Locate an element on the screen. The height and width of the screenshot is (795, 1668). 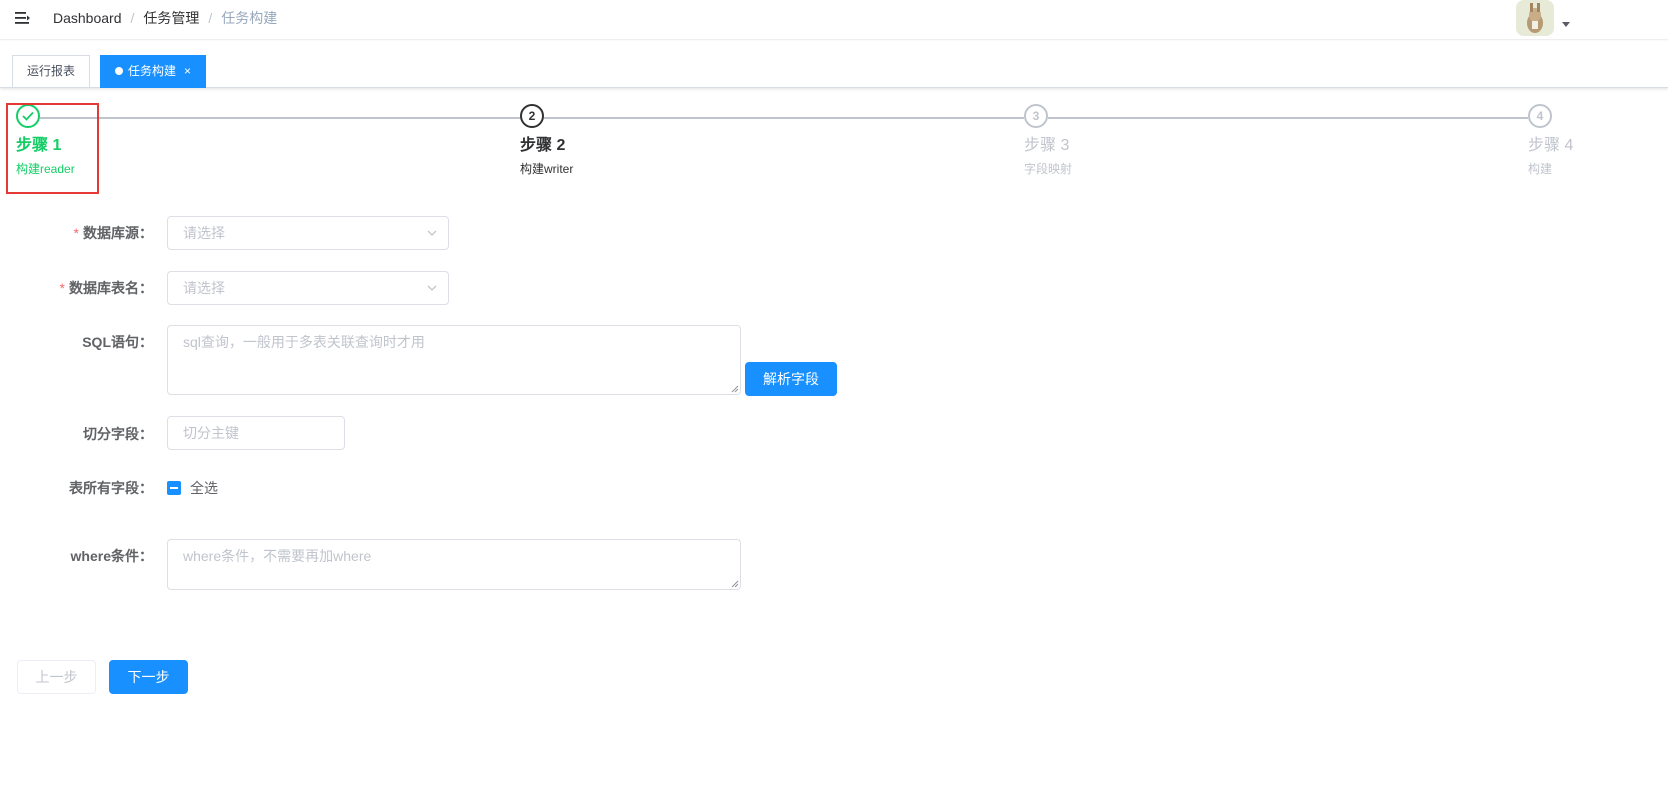
where-textarea is located at coordinates (454, 564).